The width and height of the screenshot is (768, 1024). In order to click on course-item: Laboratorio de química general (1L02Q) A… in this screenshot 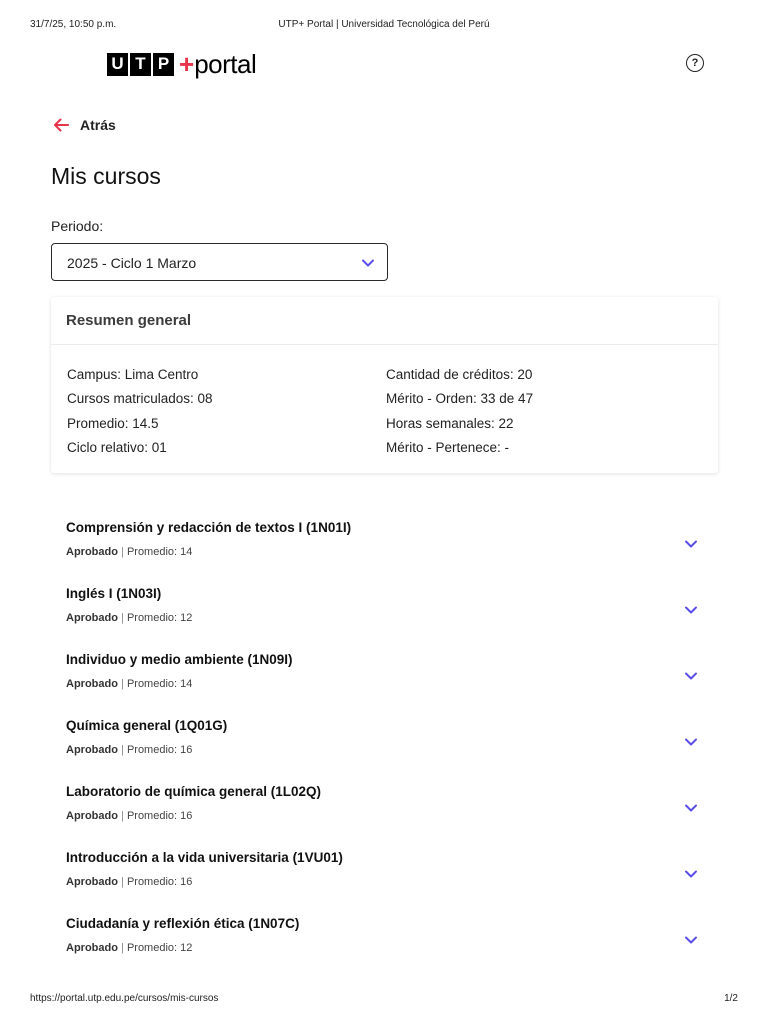, I will do `click(384, 814)`.